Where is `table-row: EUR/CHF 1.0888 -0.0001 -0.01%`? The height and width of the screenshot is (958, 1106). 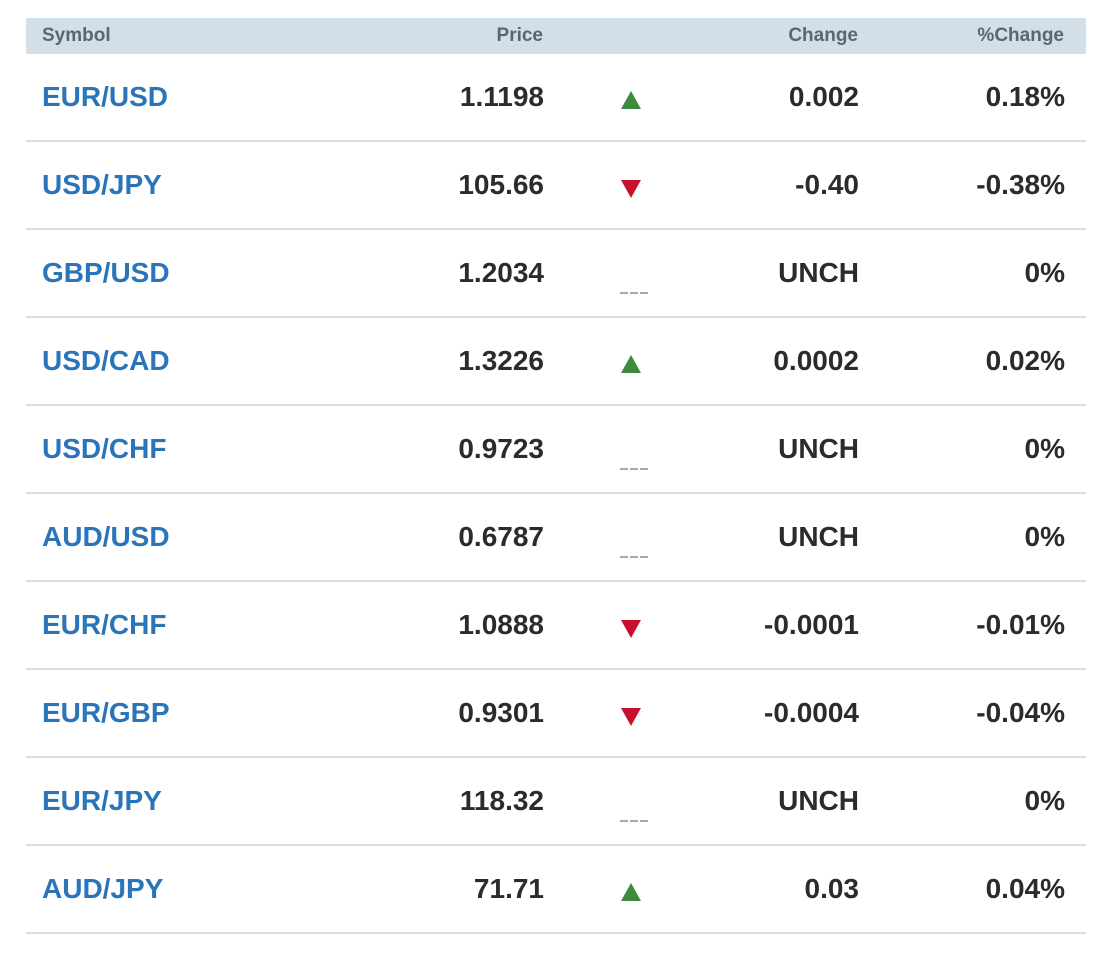 table-row: EUR/CHF 1.0888 -0.0001 -0.01% is located at coordinates (556, 626).